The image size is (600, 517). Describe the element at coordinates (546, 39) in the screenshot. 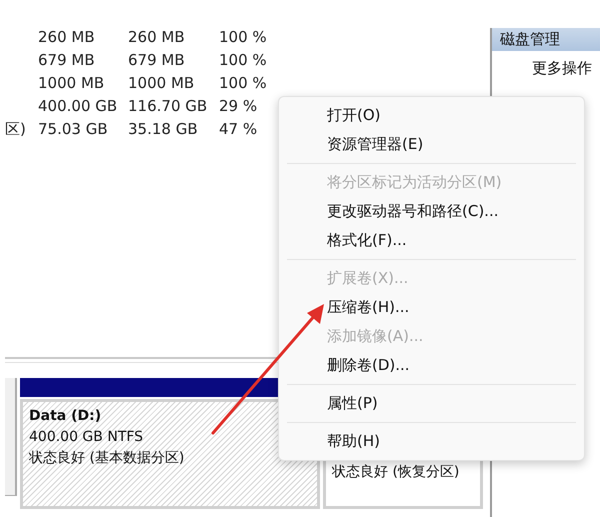

I see `actions-header: 磁盘管理` at that location.